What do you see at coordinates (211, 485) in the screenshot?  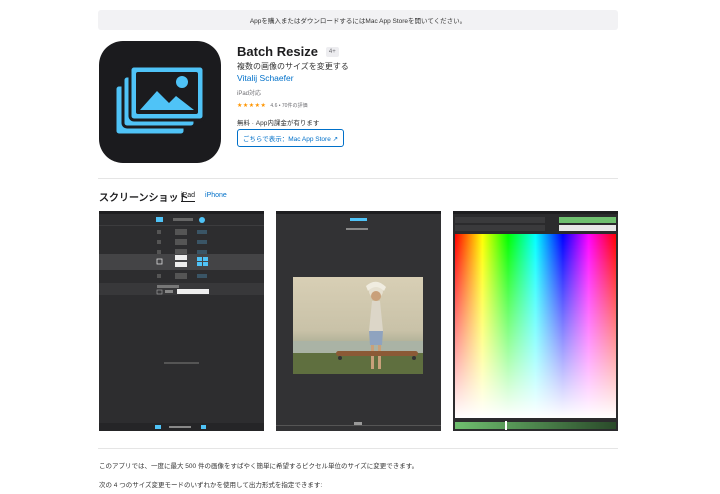 I see `description-line-2: 次の 4 つのサイズ変更モードのいずれかを使用して出力形式を指定できます:` at bounding box center [211, 485].